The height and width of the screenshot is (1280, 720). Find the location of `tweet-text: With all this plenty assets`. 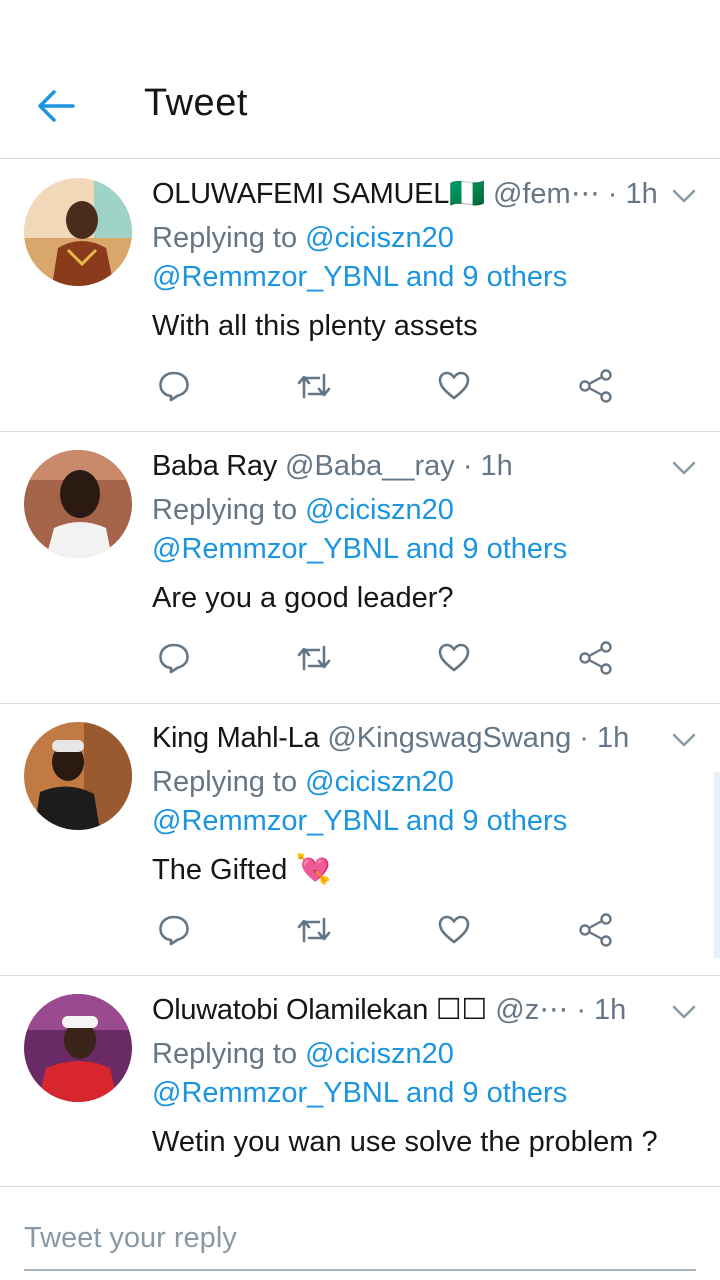

tweet-text: With all this plenty assets is located at coordinates (315, 326).